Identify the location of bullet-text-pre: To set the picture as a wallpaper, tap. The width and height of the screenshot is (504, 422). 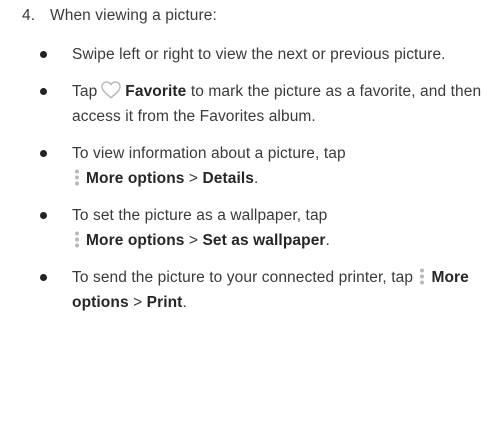
(200, 215).